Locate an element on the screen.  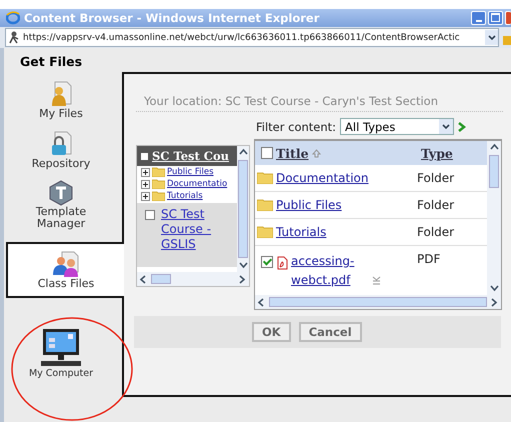
sidebar-tab: My Files is located at coordinates (63, 100).